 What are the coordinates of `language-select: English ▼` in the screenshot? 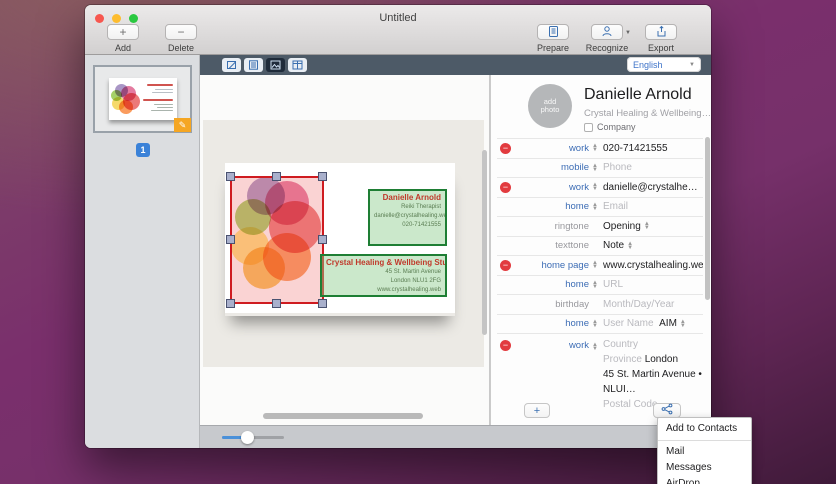 It's located at (664, 64).